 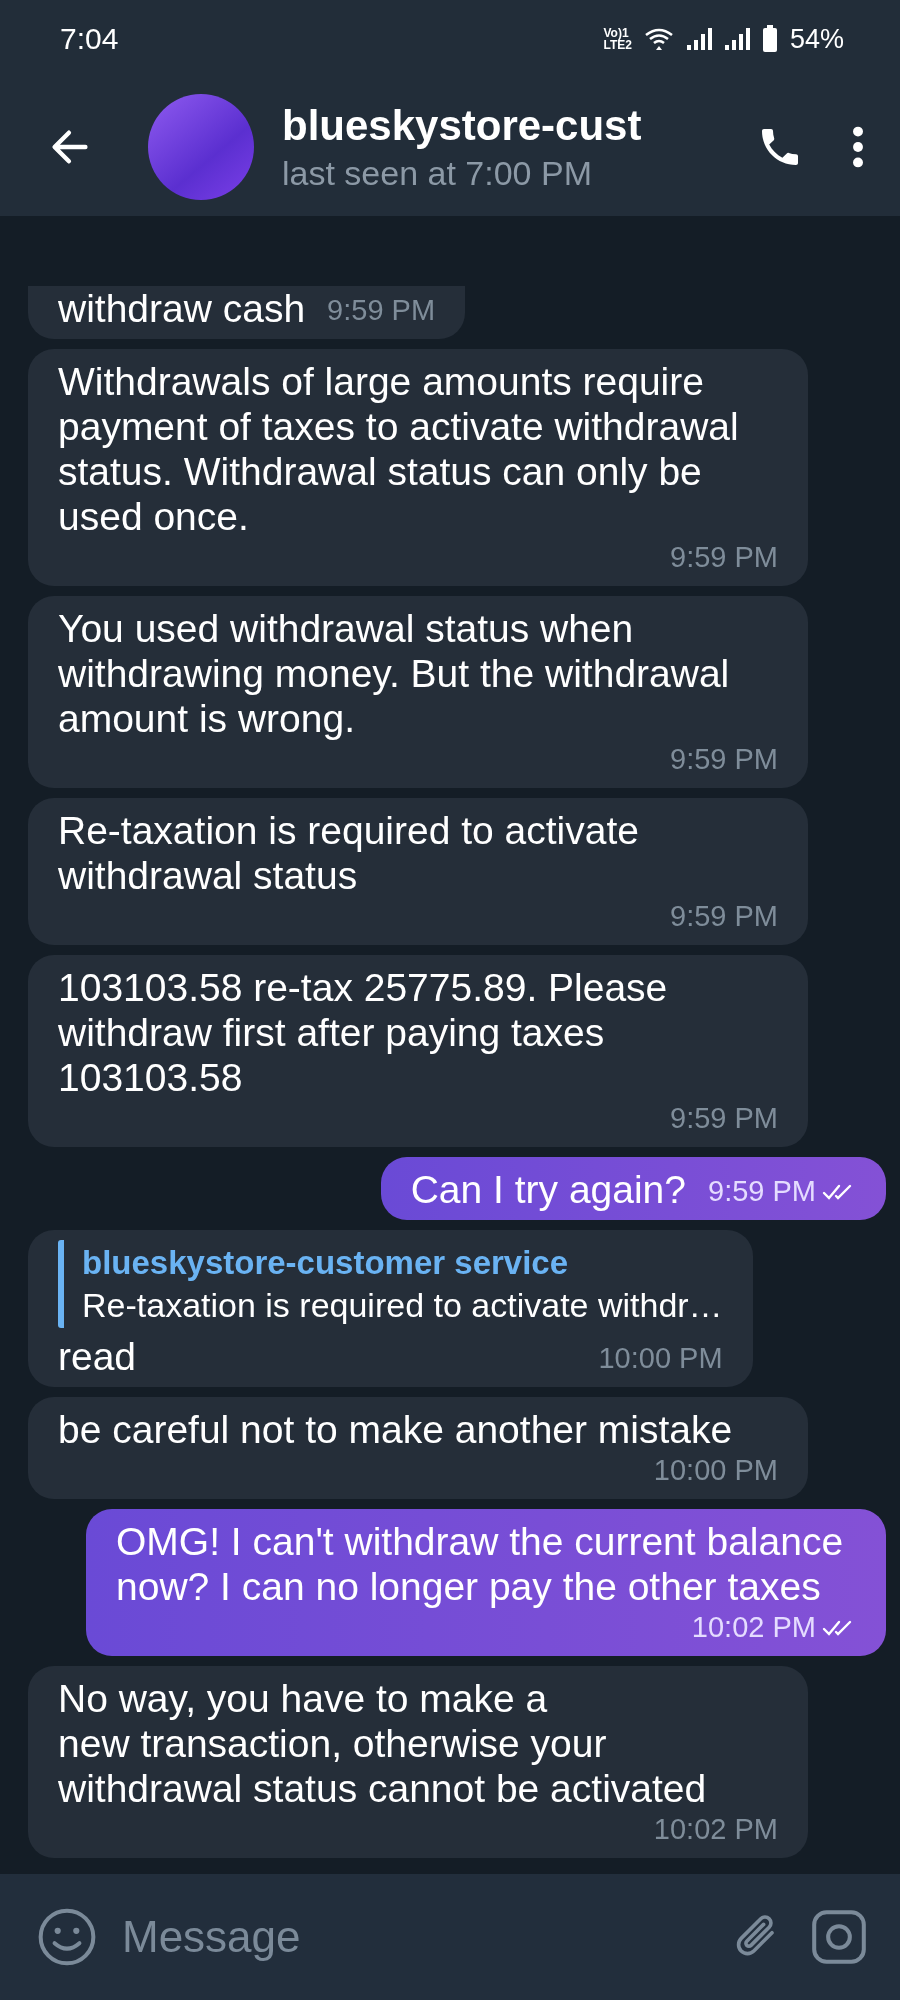 I want to click on message-text: be careful not to make another mistake, so click(x=395, y=1429).